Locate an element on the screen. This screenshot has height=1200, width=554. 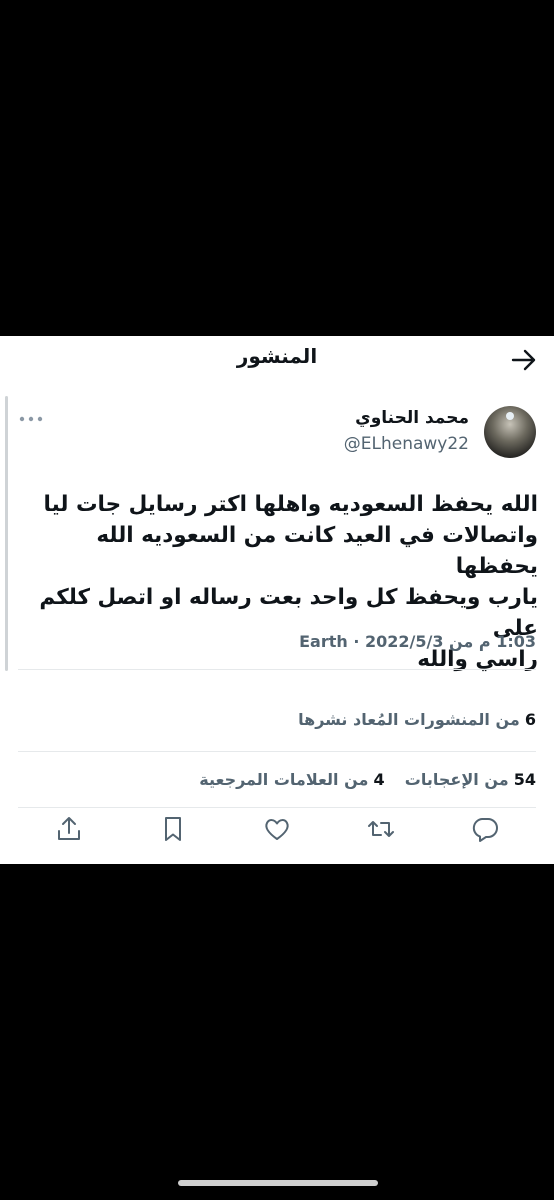
tweet-timestamp: 1:03 م من Earth · 2022/5/3 is located at coordinates (417, 641).